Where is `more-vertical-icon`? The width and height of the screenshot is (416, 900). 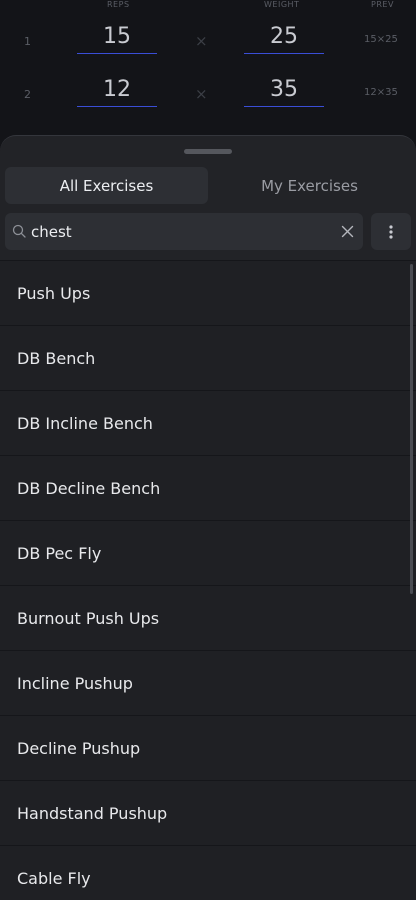
more-vertical-icon is located at coordinates (391, 231).